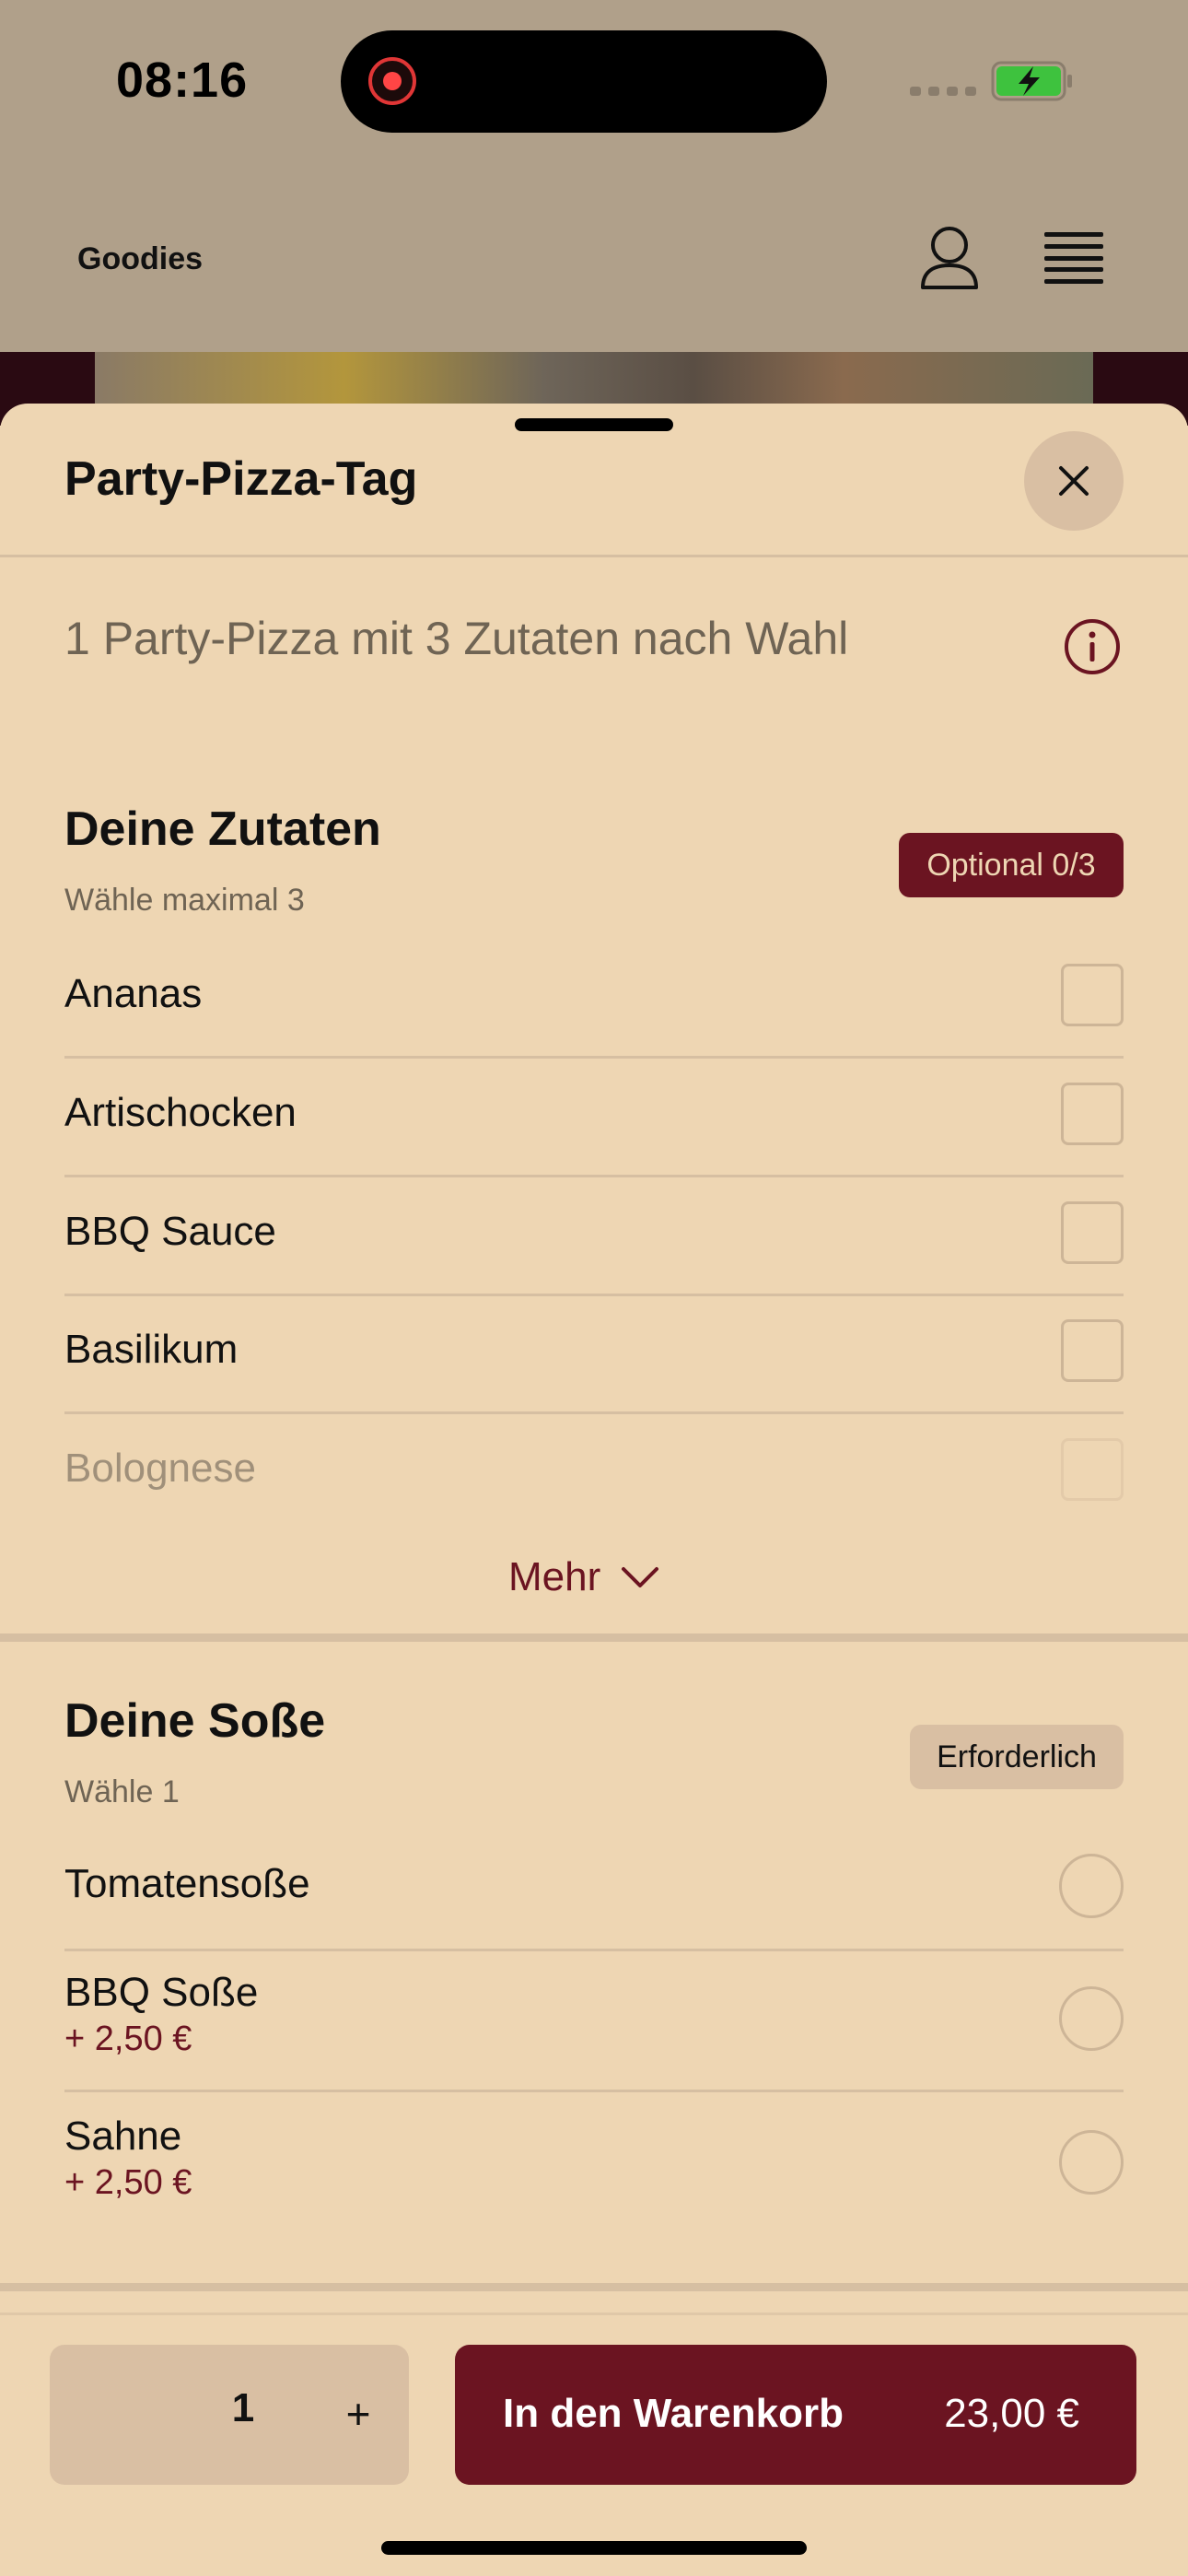 This screenshot has height=2576, width=1188. I want to click on close-icon, so click(1074, 481).